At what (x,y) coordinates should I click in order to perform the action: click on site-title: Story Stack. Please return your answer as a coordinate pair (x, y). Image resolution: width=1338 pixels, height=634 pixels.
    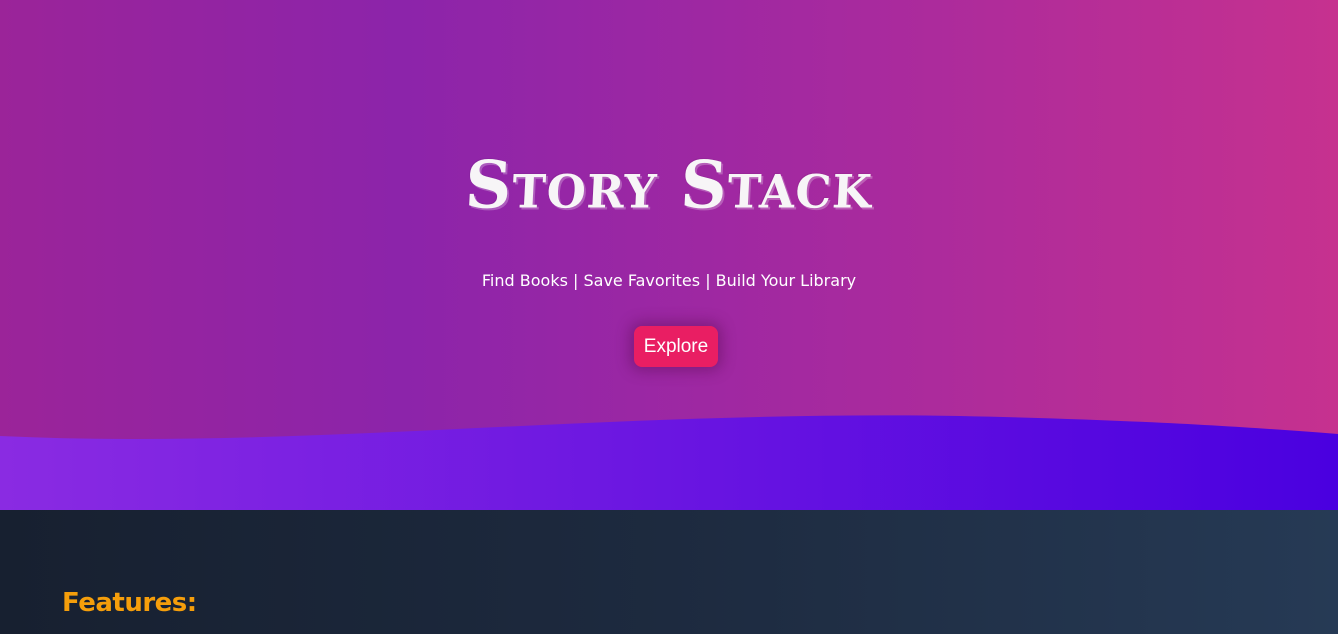
    Looking at the image, I should click on (669, 185).